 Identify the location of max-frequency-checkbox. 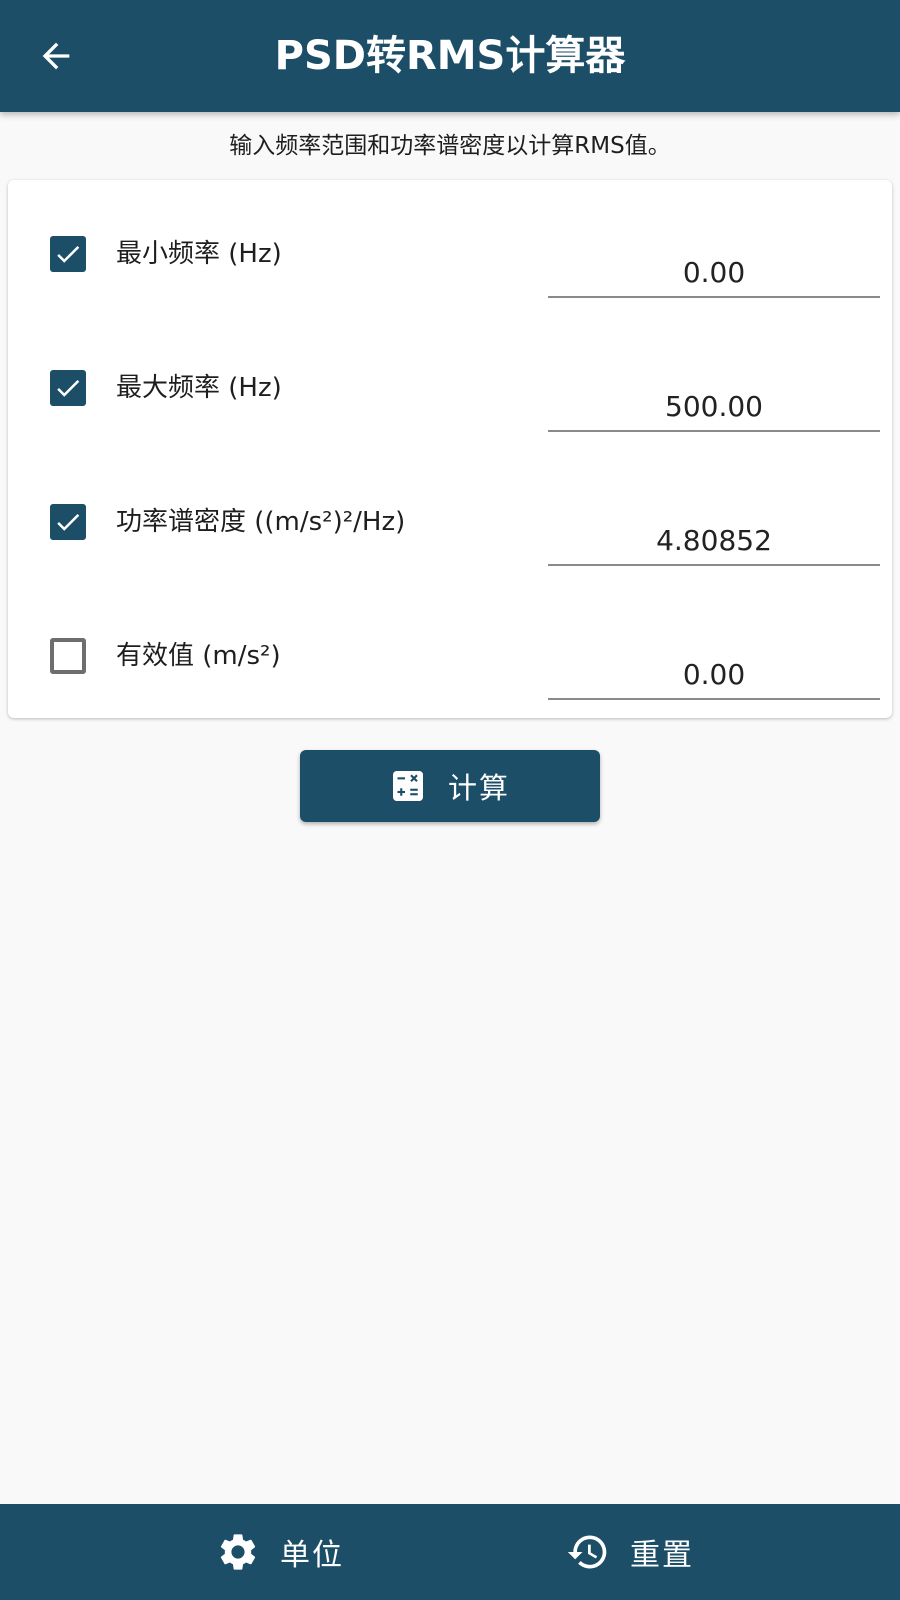
(68, 388).